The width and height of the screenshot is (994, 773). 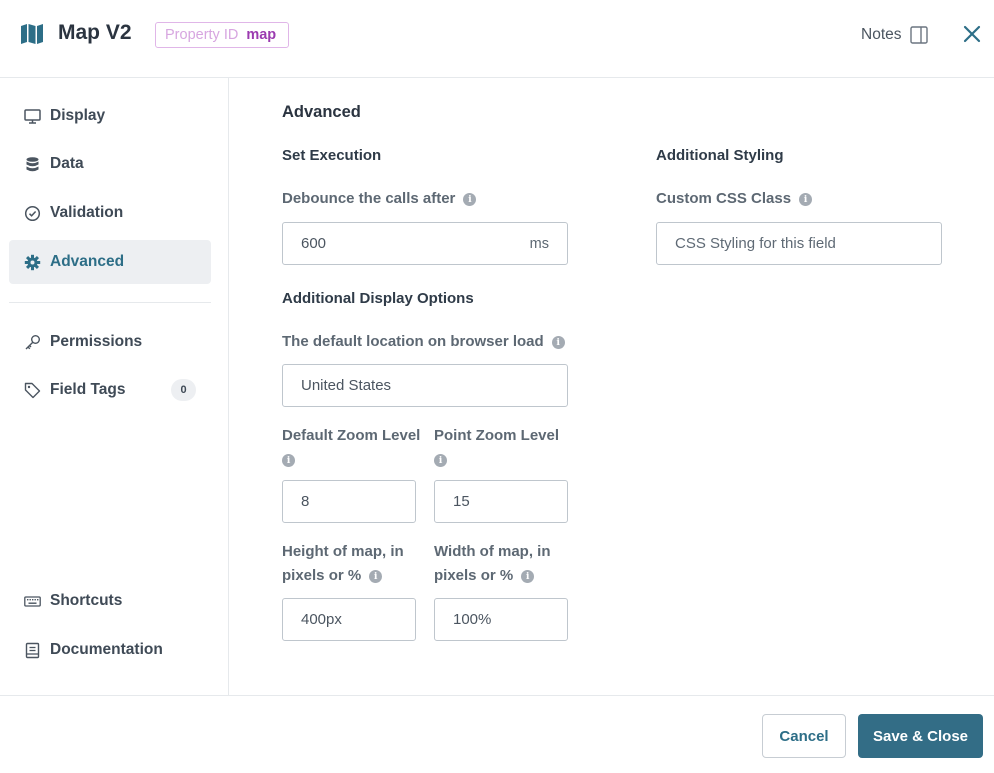 I want to click on sidebar-item-validation: Validation, so click(x=110, y=213).